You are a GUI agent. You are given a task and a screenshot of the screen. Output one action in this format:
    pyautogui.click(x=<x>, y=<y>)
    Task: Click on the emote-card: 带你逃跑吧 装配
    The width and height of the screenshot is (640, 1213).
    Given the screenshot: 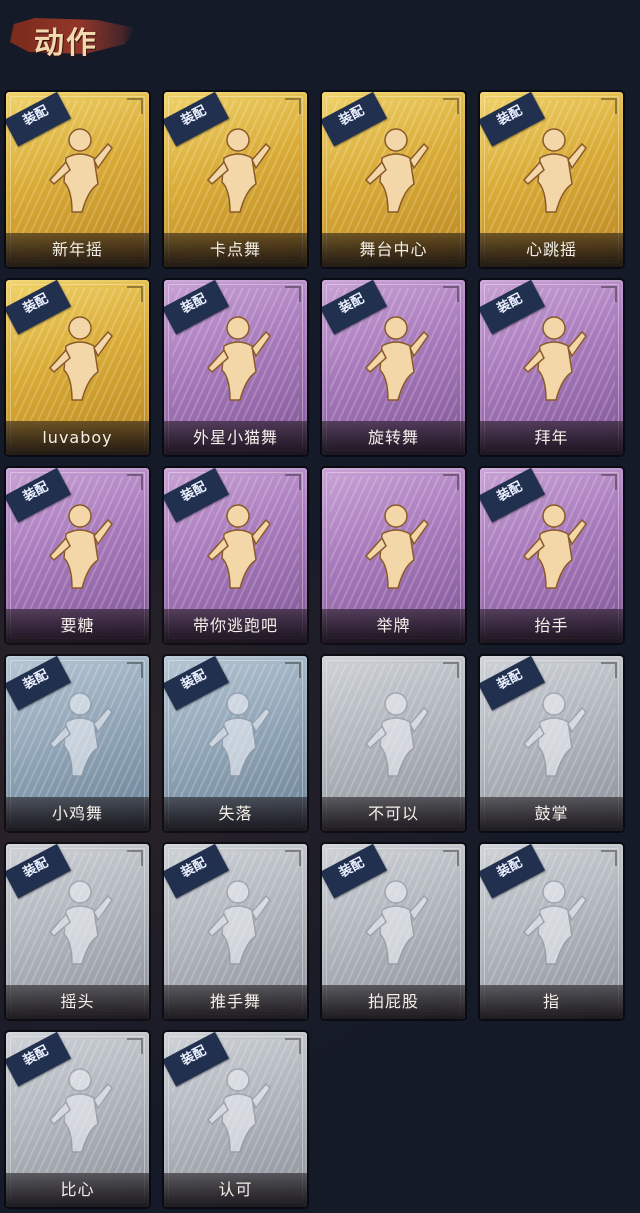 What is the action you would take?
    pyautogui.click(x=235, y=555)
    